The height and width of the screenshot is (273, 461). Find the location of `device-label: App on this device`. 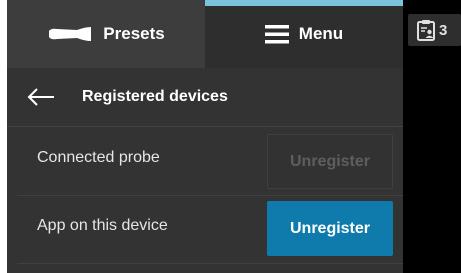

device-label: App on this device is located at coordinates (102, 225).